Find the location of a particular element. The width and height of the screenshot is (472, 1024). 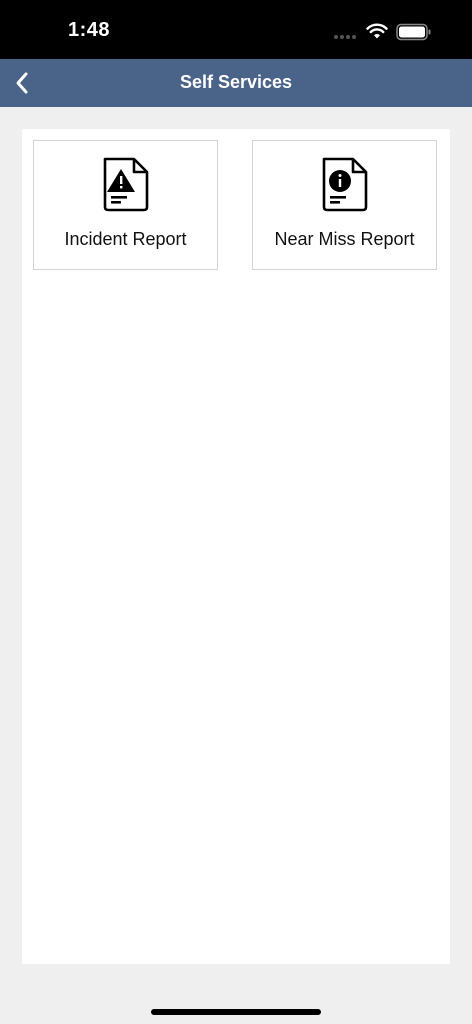

page-title: Self Services is located at coordinates (236, 82).